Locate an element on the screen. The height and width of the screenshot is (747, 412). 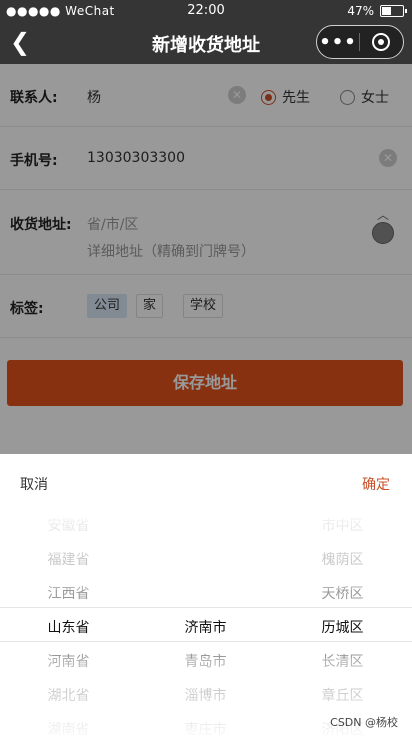
picker-option: 青岛市 is located at coordinates (205, 662).